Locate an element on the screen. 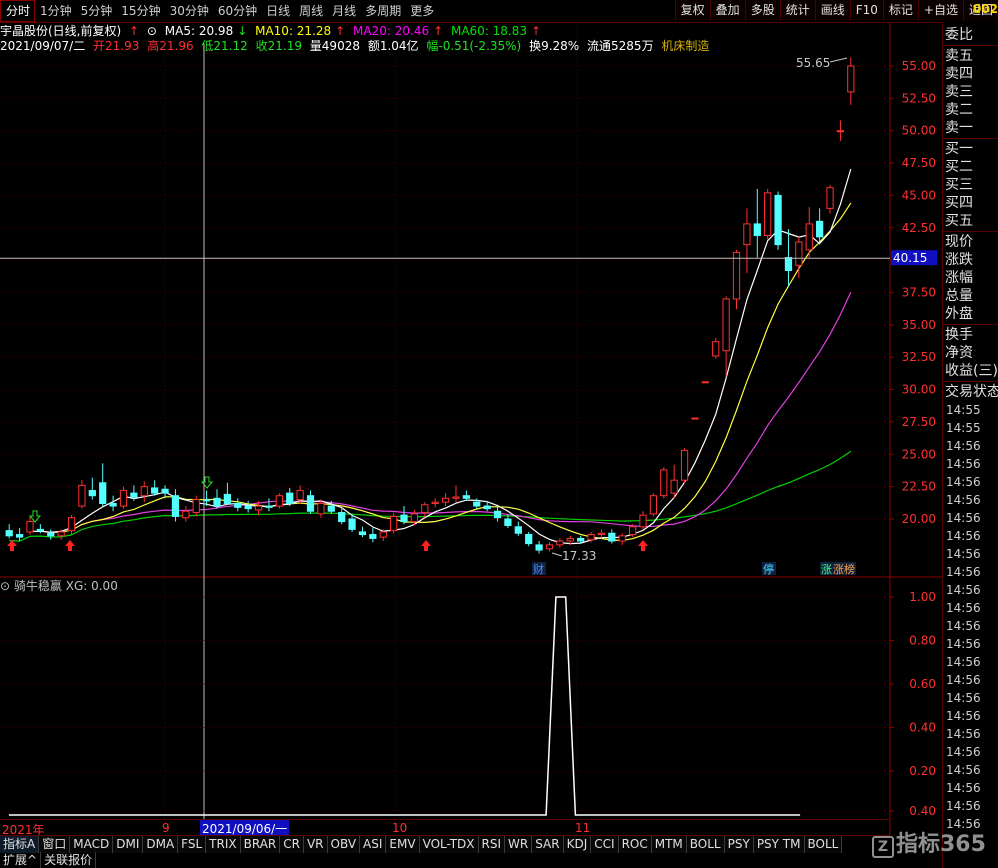 The height and width of the screenshot is (868, 998). side-label-group4-4: 外盘 is located at coordinates (959, 314).